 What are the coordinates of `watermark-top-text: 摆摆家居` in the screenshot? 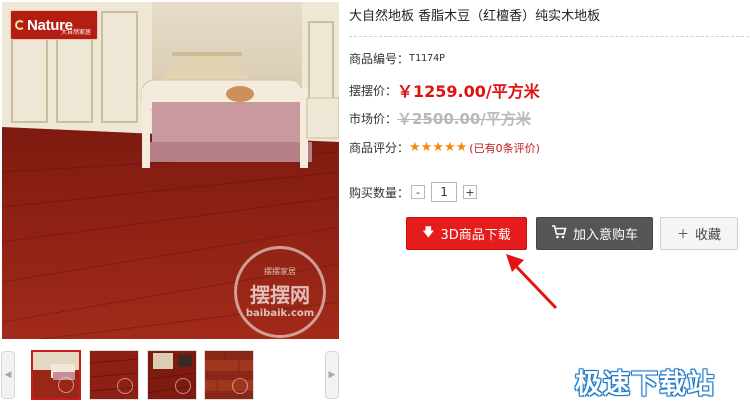 It's located at (280, 271).